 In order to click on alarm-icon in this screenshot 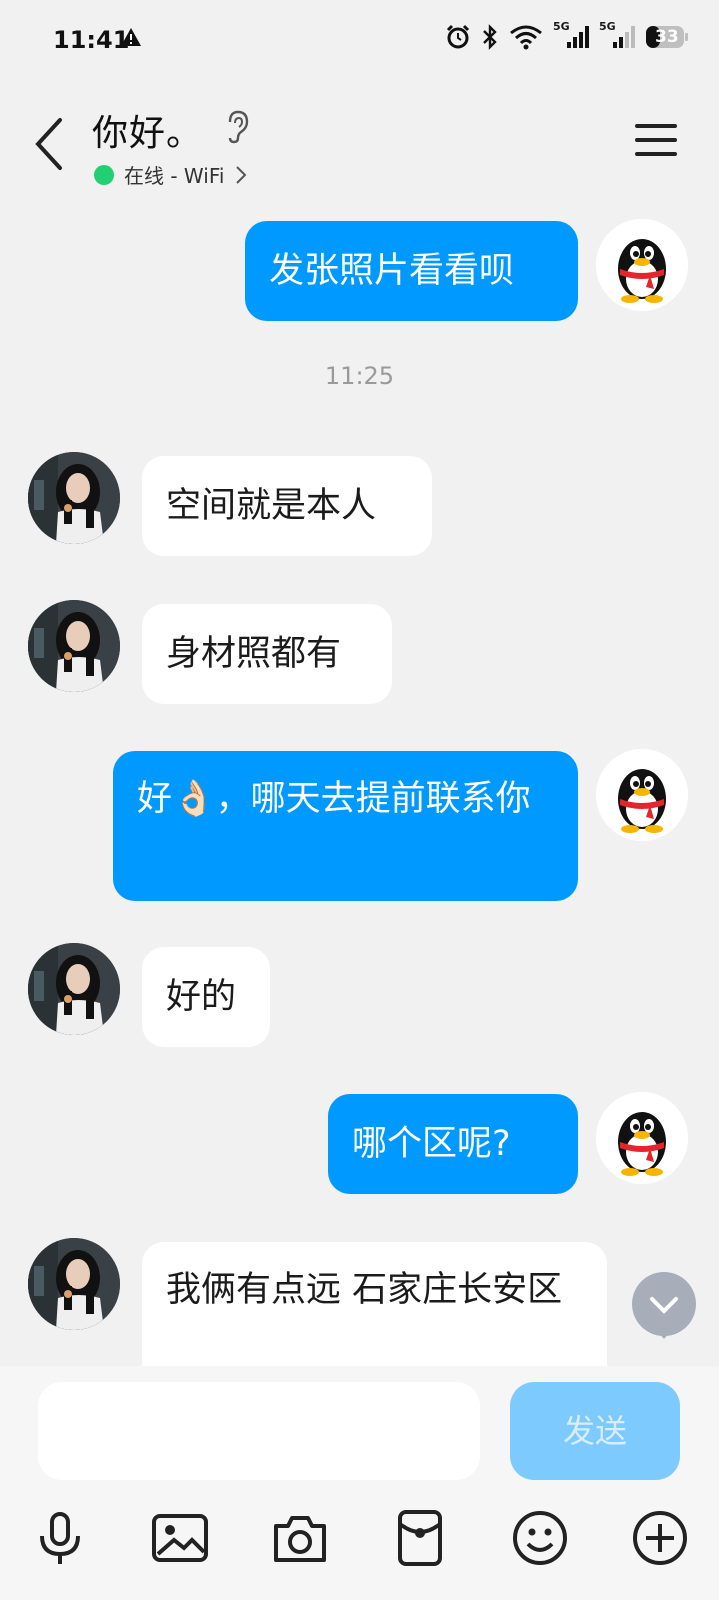, I will do `click(458, 37)`.